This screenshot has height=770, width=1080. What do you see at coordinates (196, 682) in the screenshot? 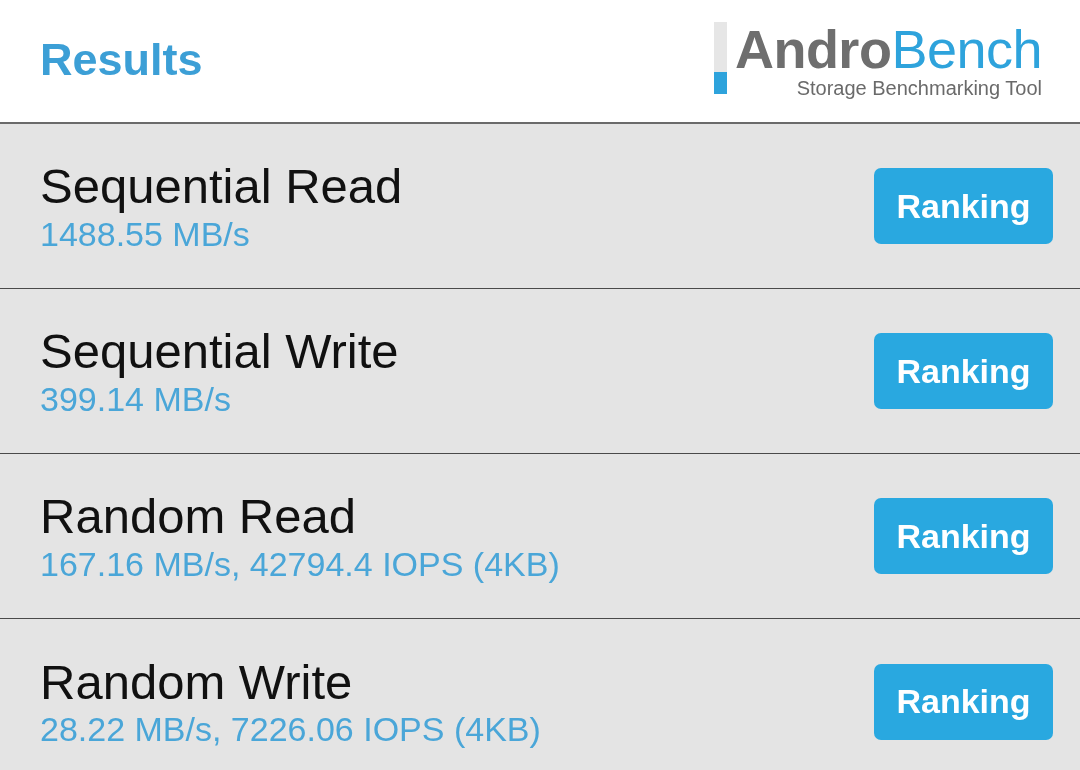
I see `test-name: Random Write` at bounding box center [196, 682].